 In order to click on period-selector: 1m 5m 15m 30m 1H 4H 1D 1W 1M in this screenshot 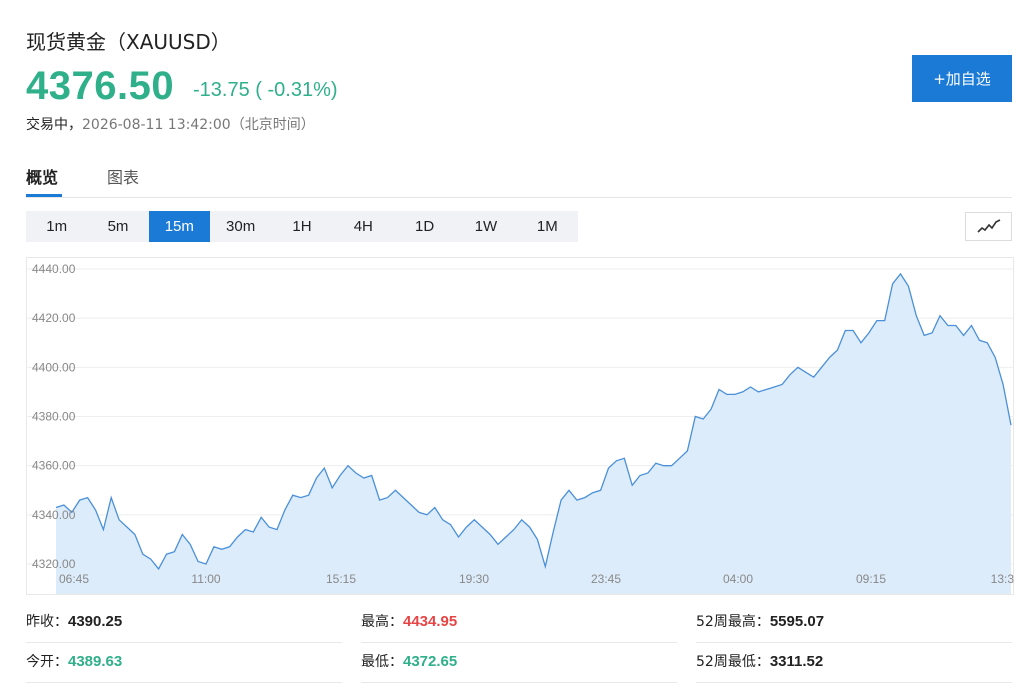, I will do `click(302, 226)`.